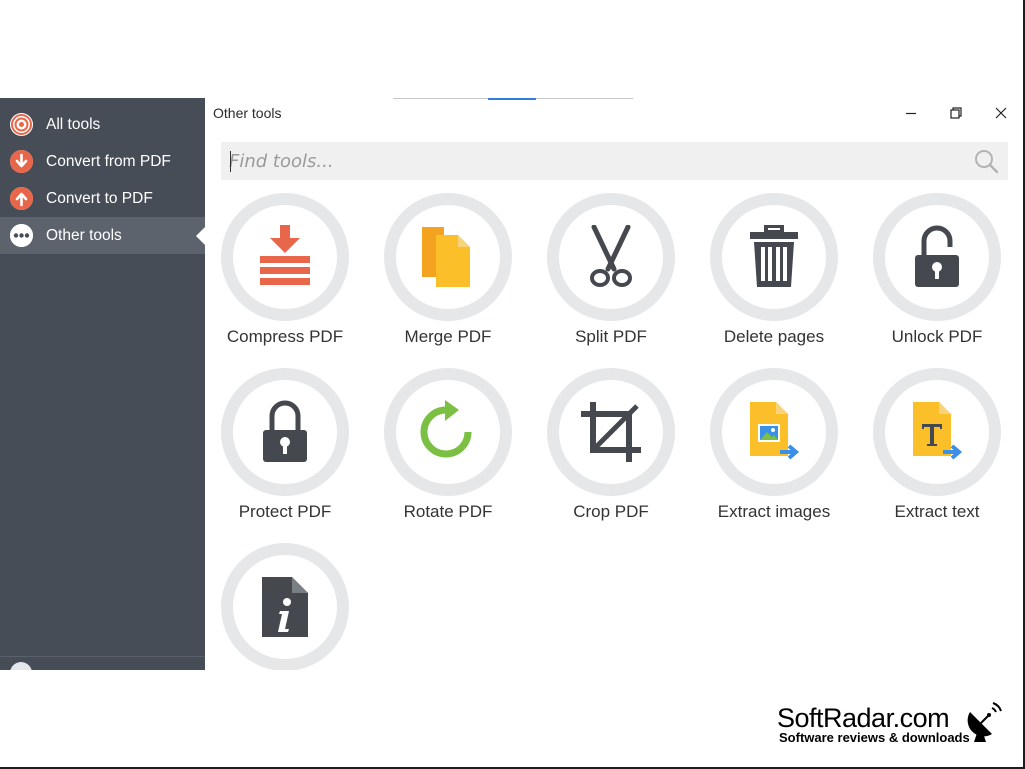 This screenshot has width=1025, height=769. I want to click on tool-extract-images: Extract images, so click(774, 453).